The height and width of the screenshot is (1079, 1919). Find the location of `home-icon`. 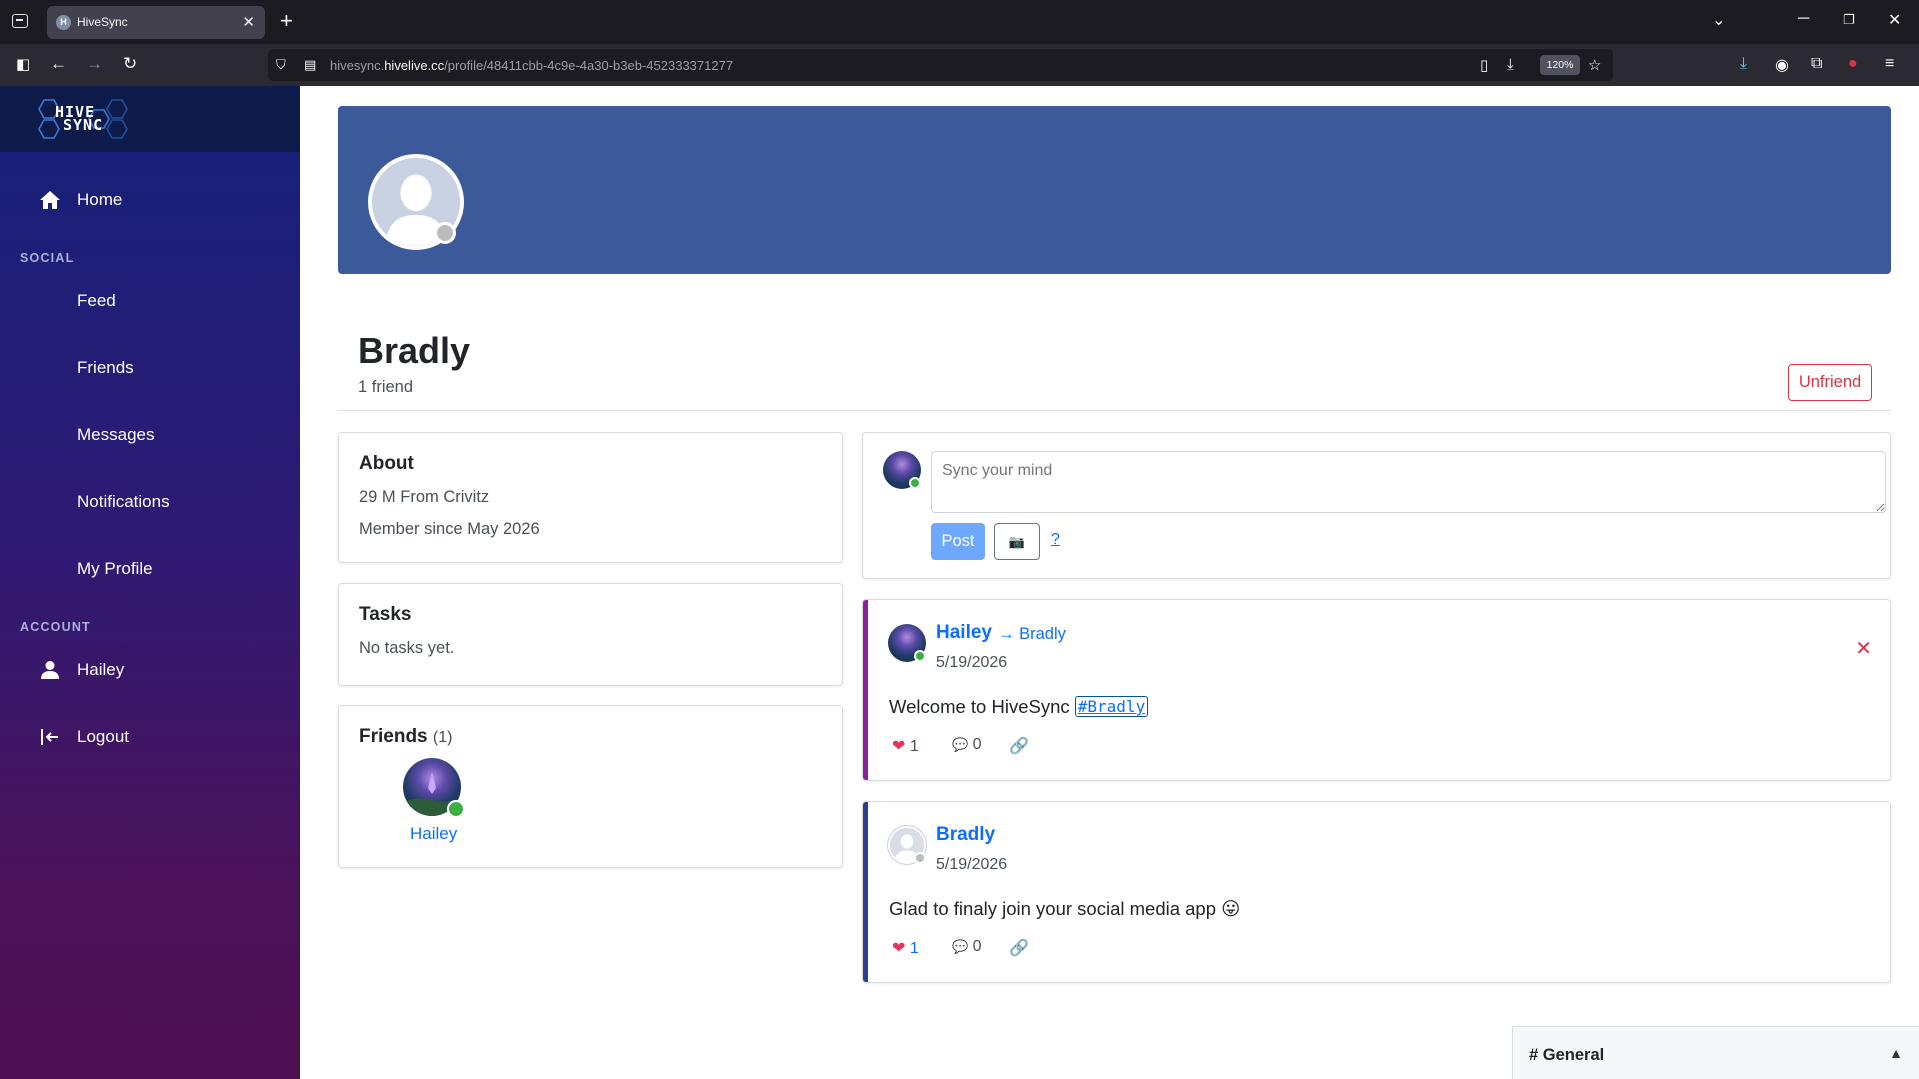

home-icon is located at coordinates (50, 200).